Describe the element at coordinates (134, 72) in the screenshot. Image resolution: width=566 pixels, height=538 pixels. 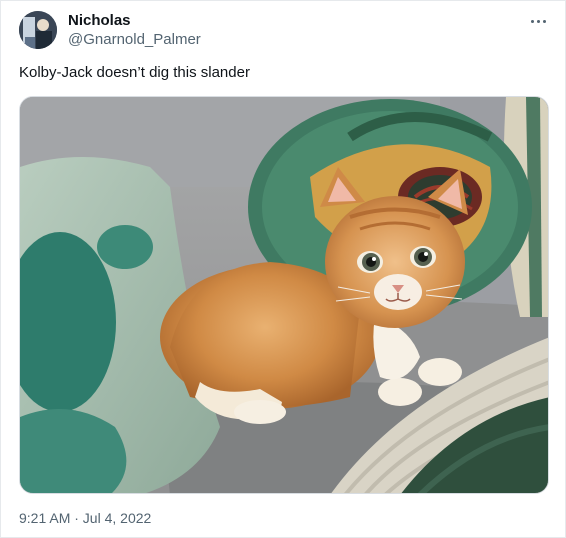
I see `tweet-text: Kolby-Jack doesn’t dig this slander` at that location.